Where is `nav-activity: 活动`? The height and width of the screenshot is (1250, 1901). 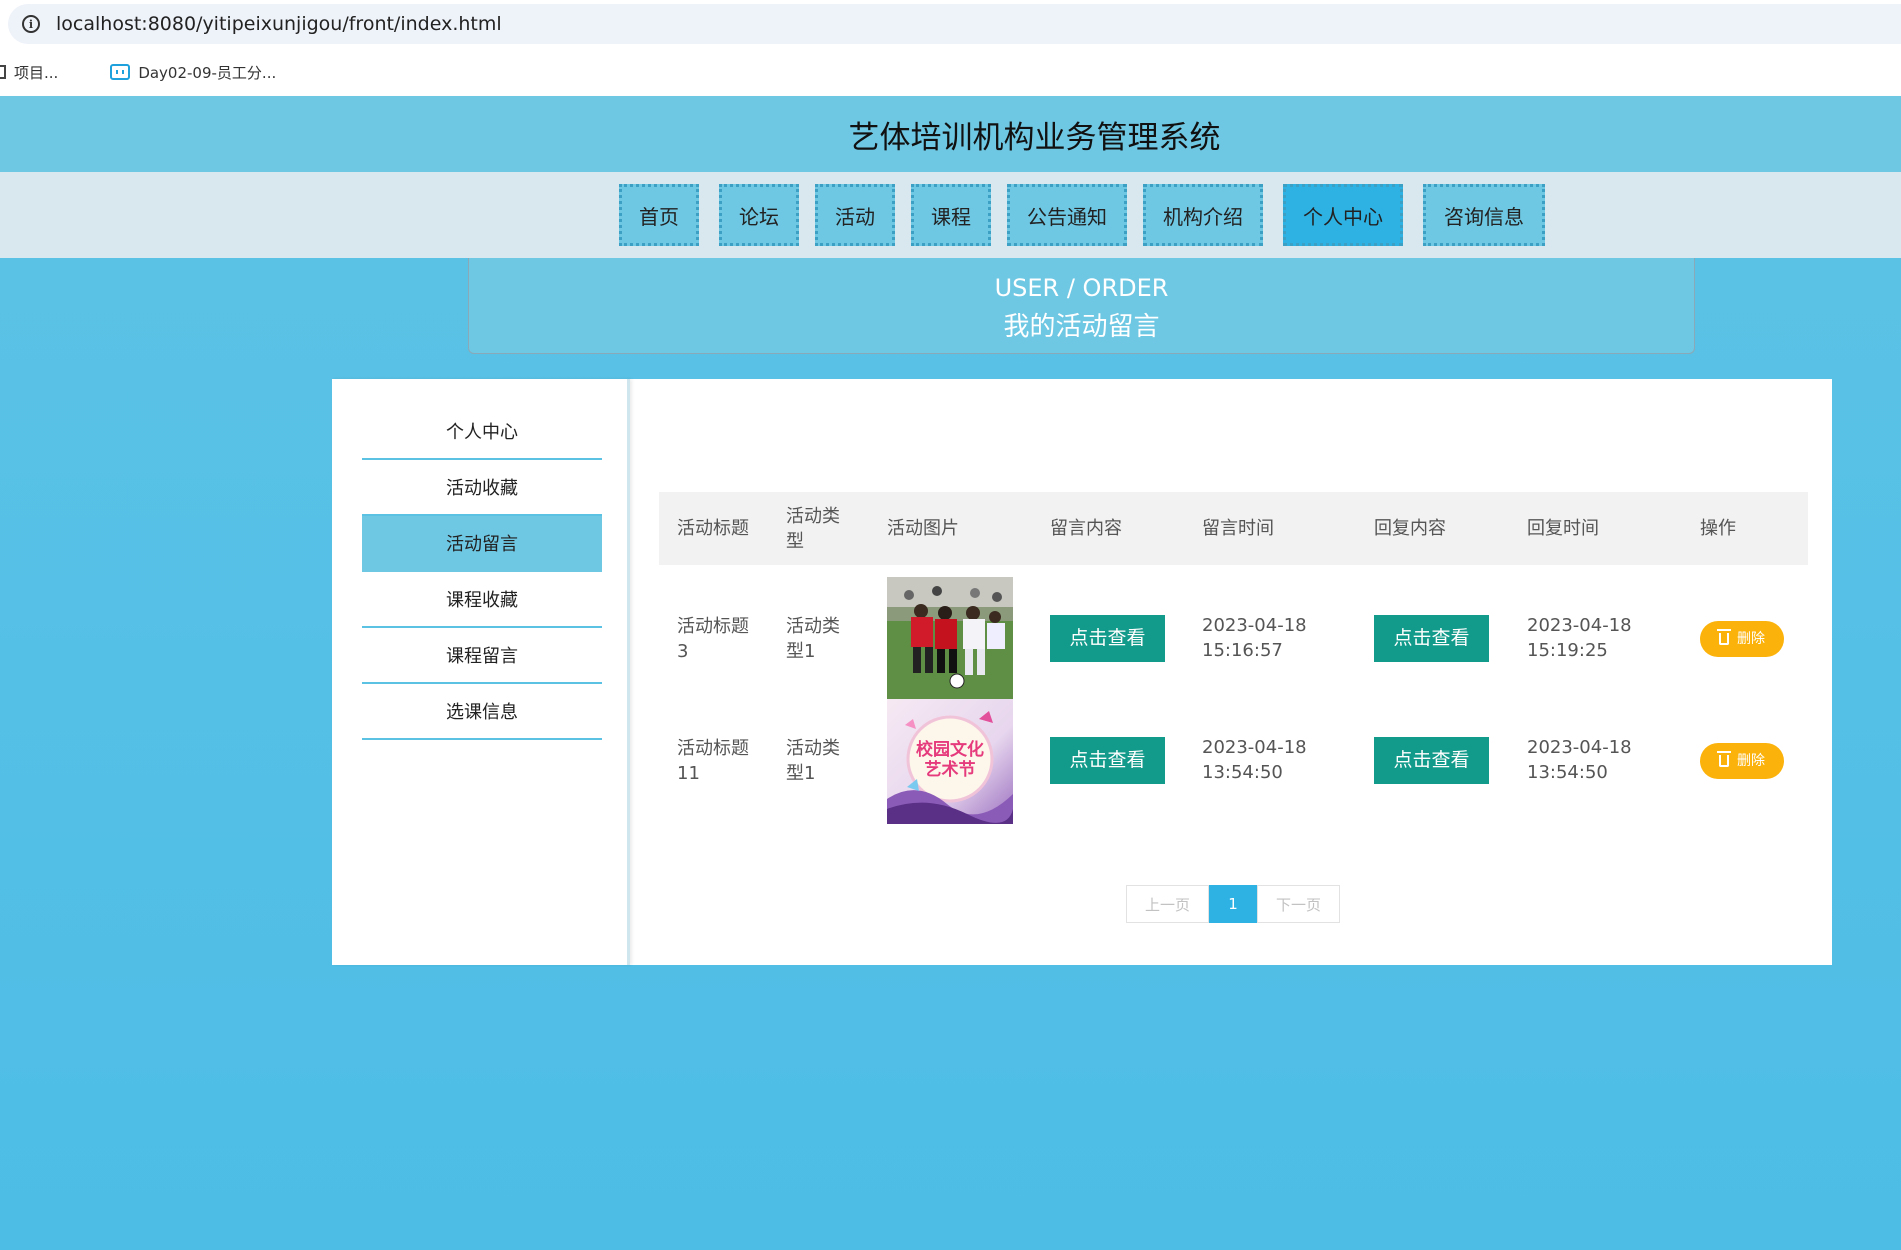
nav-activity: 活动 is located at coordinates (855, 215).